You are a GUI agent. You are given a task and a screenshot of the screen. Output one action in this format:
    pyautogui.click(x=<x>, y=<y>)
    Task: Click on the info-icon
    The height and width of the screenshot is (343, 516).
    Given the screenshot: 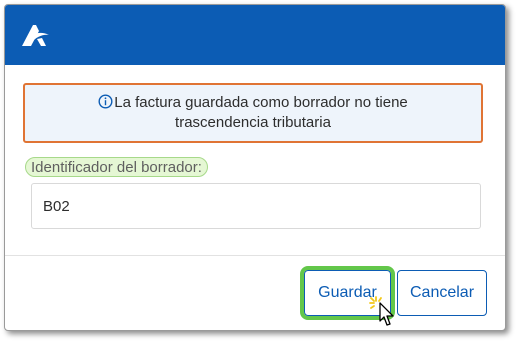 What is the action you would take?
    pyautogui.click(x=105, y=101)
    